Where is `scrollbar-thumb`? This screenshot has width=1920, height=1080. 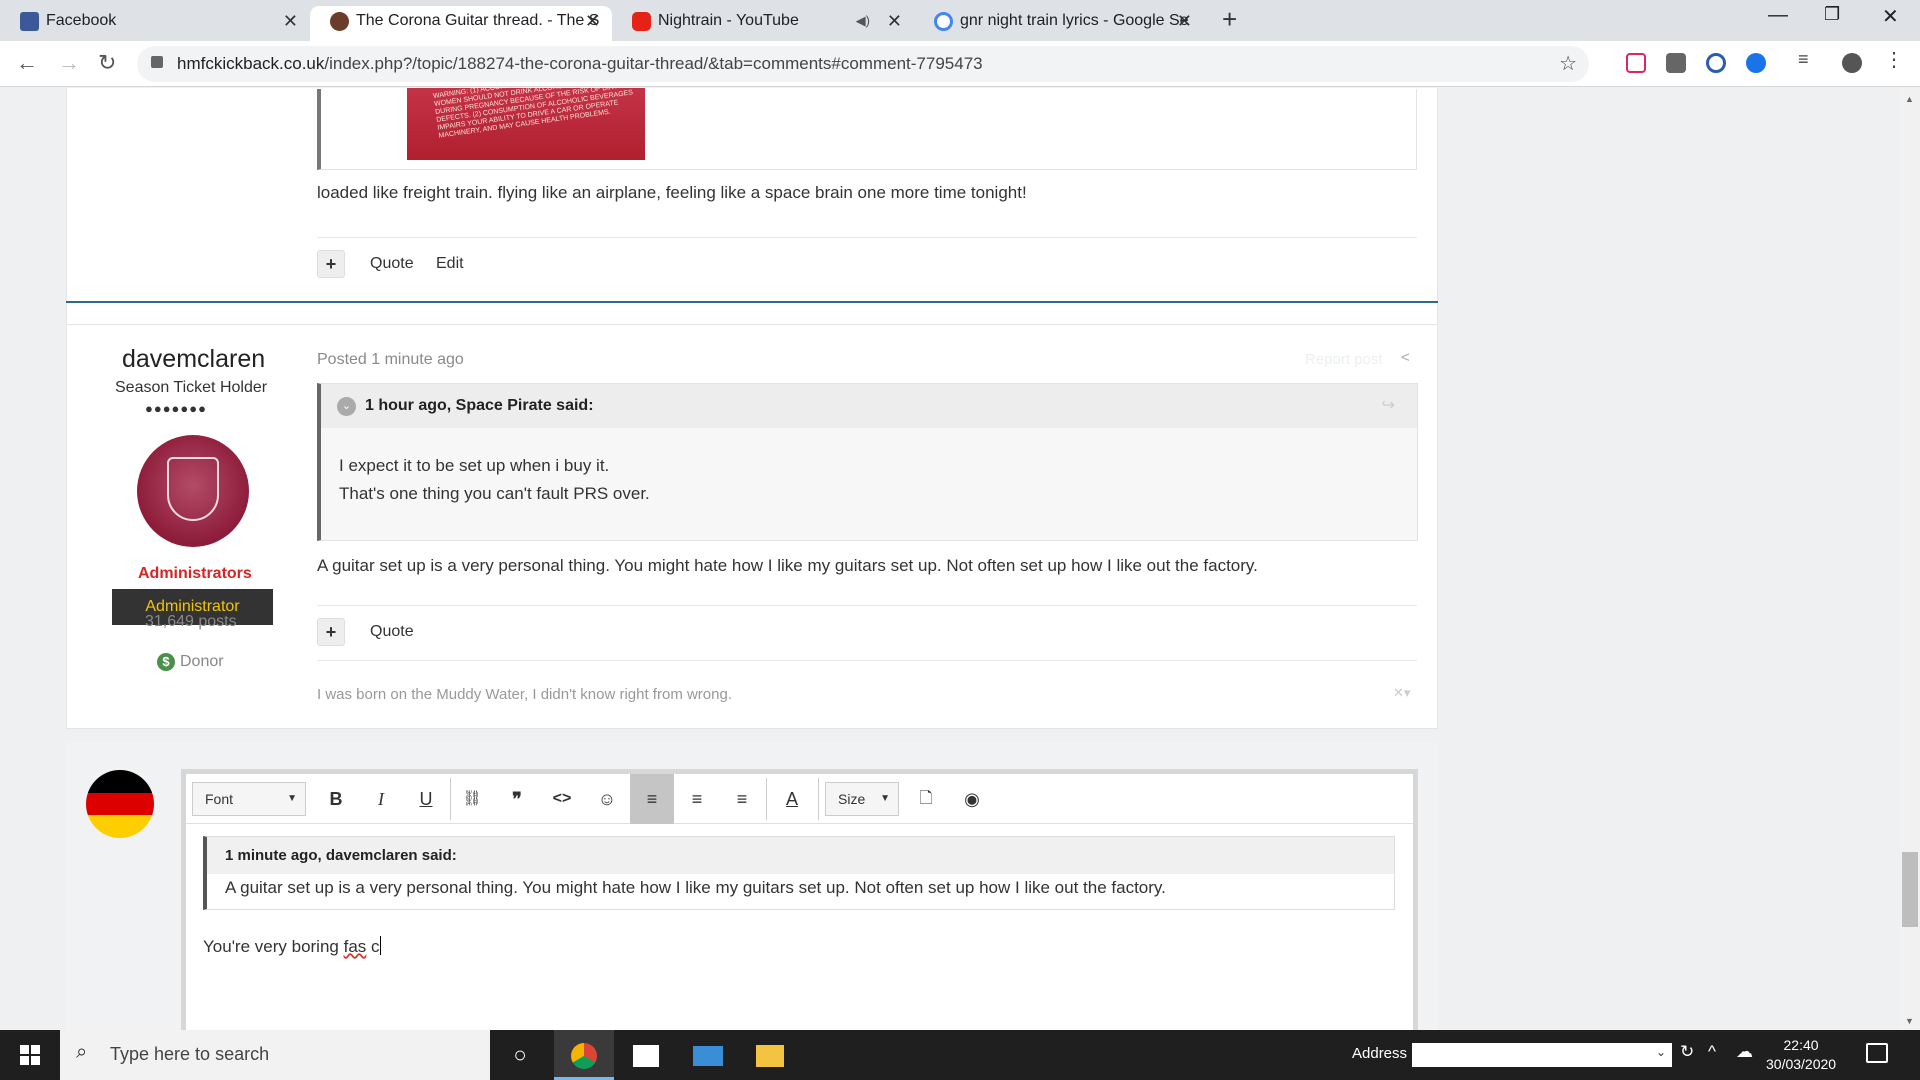
scrollbar-thumb is located at coordinates (1910, 889).